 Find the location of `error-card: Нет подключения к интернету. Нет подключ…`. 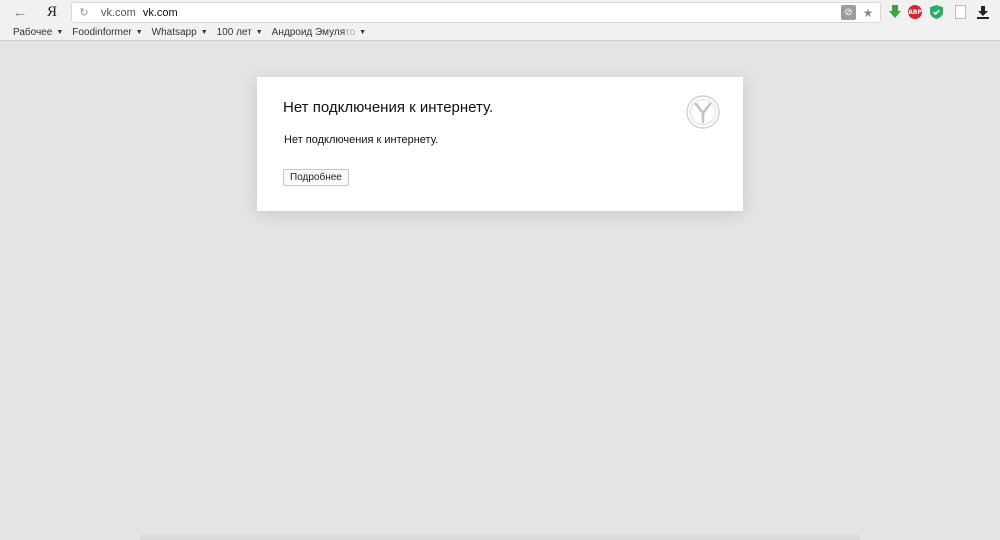

error-card: Нет подключения к интернету. Нет подключ… is located at coordinates (500, 144).